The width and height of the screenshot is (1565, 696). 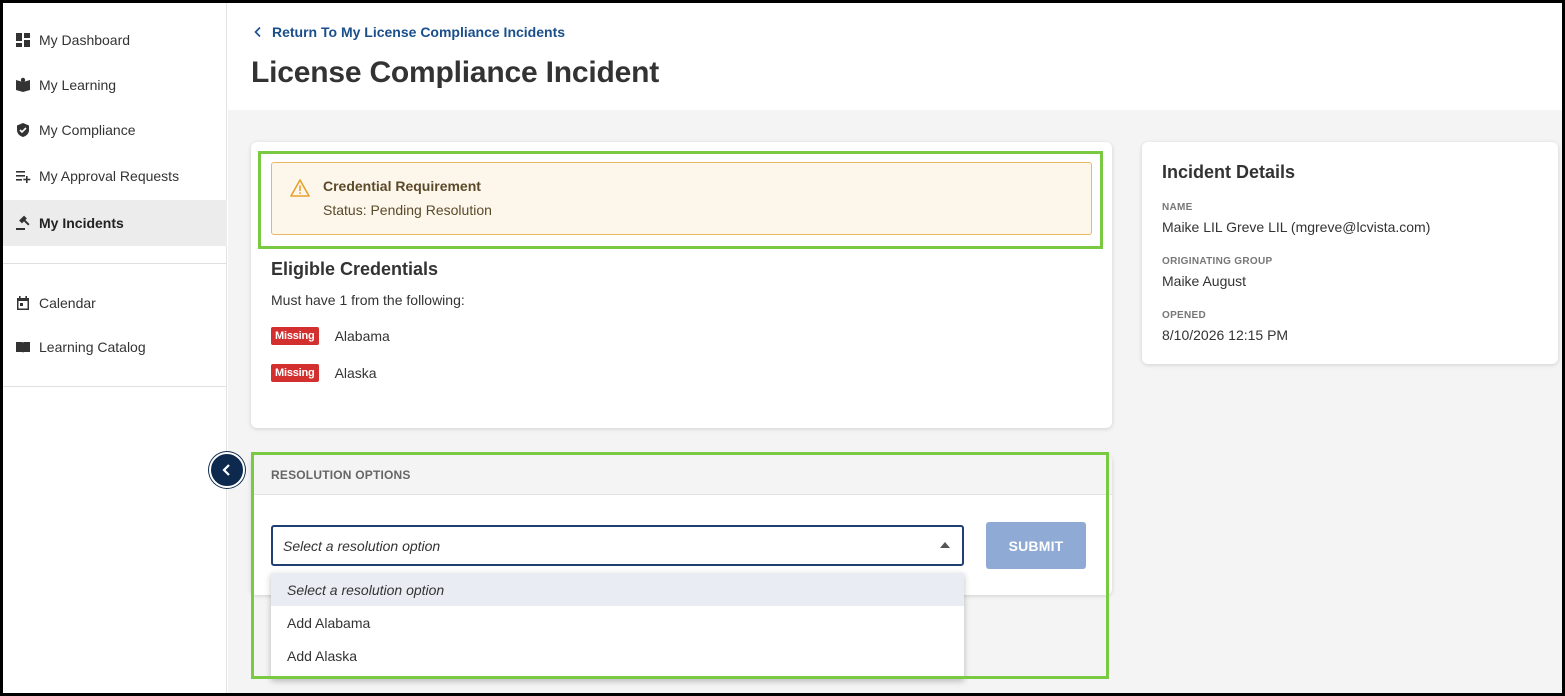 I want to click on playlist-add-icon, so click(x=23, y=176).